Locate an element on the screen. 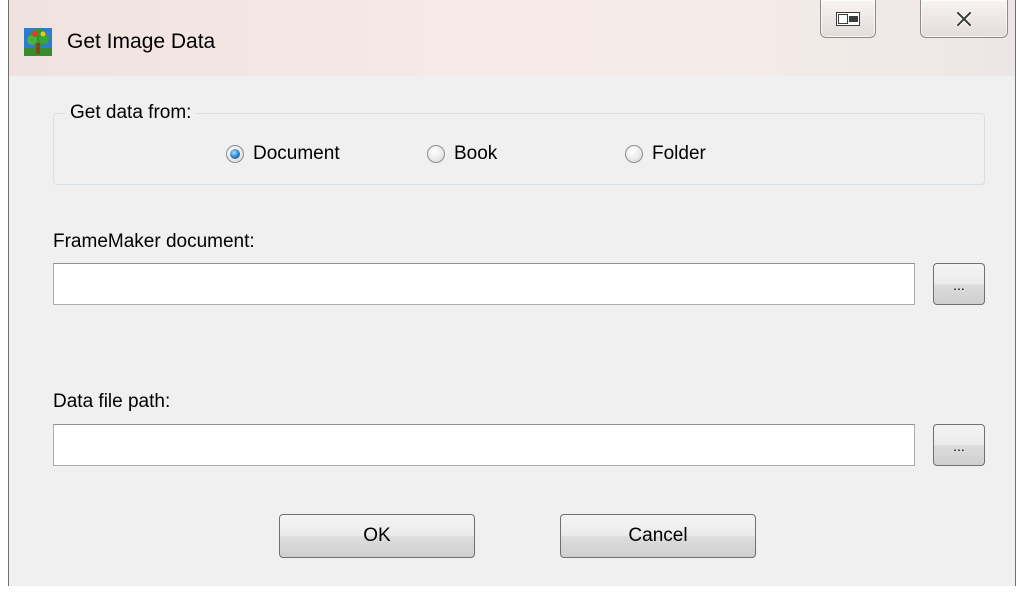 The image size is (1016, 594). radio-label-folder: Folder is located at coordinates (679, 153).